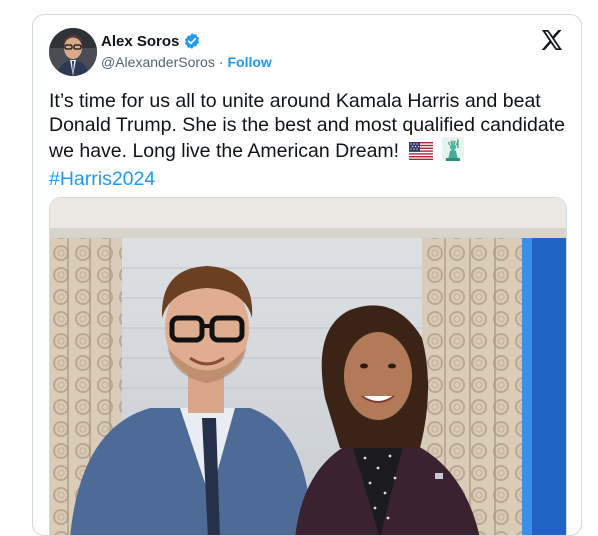  I want to click on statue-of-liberty-icon, so click(452, 152).